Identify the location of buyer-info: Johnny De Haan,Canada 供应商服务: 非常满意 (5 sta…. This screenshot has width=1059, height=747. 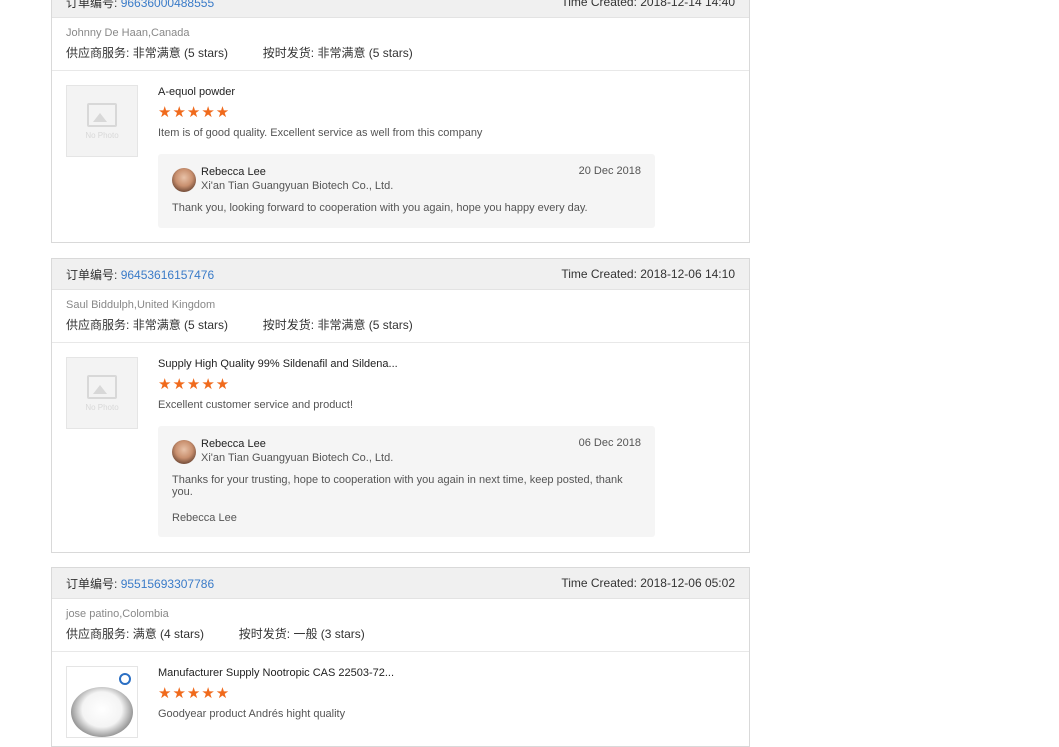
(400, 44).